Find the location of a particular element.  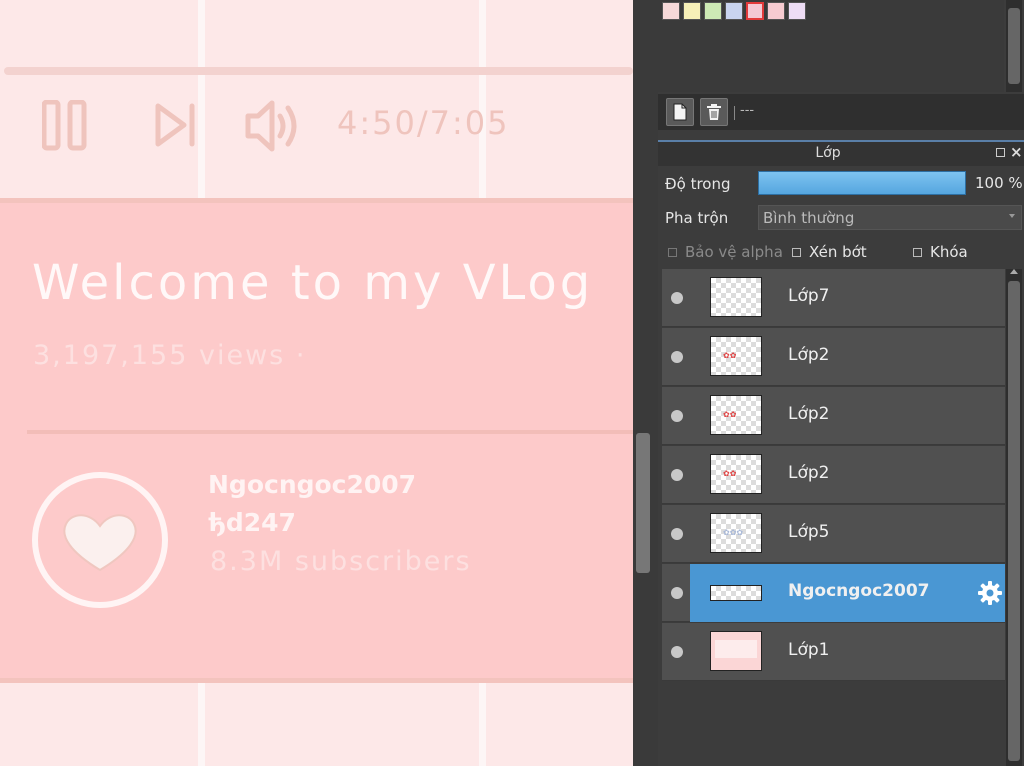

thumbnail-art: ✿✿✿ is located at coordinates (733, 532).